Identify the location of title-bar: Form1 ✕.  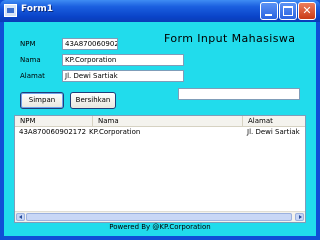
(160, 11).